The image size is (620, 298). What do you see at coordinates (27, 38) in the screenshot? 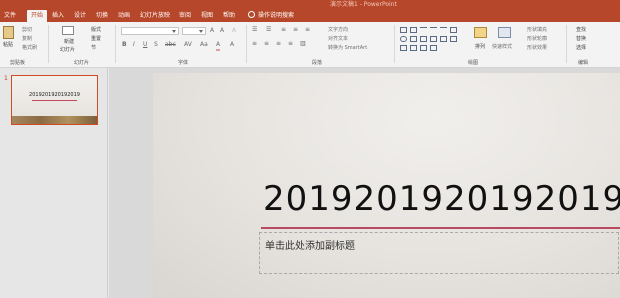
I see `copy-button: 复制` at bounding box center [27, 38].